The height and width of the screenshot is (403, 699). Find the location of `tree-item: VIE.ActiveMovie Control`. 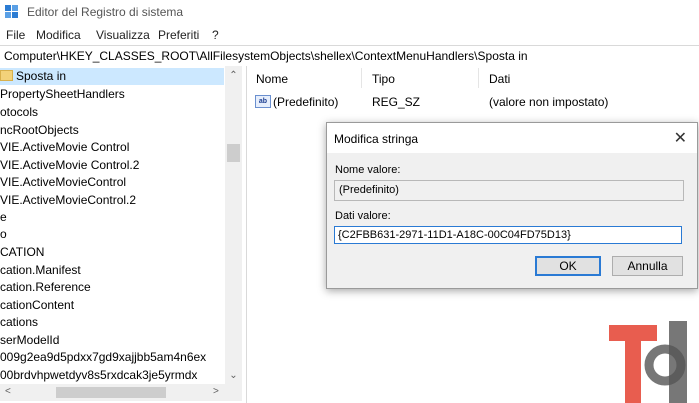

tree-item: VIE.ActiveMovie Control is located at coordinates (64, 147).